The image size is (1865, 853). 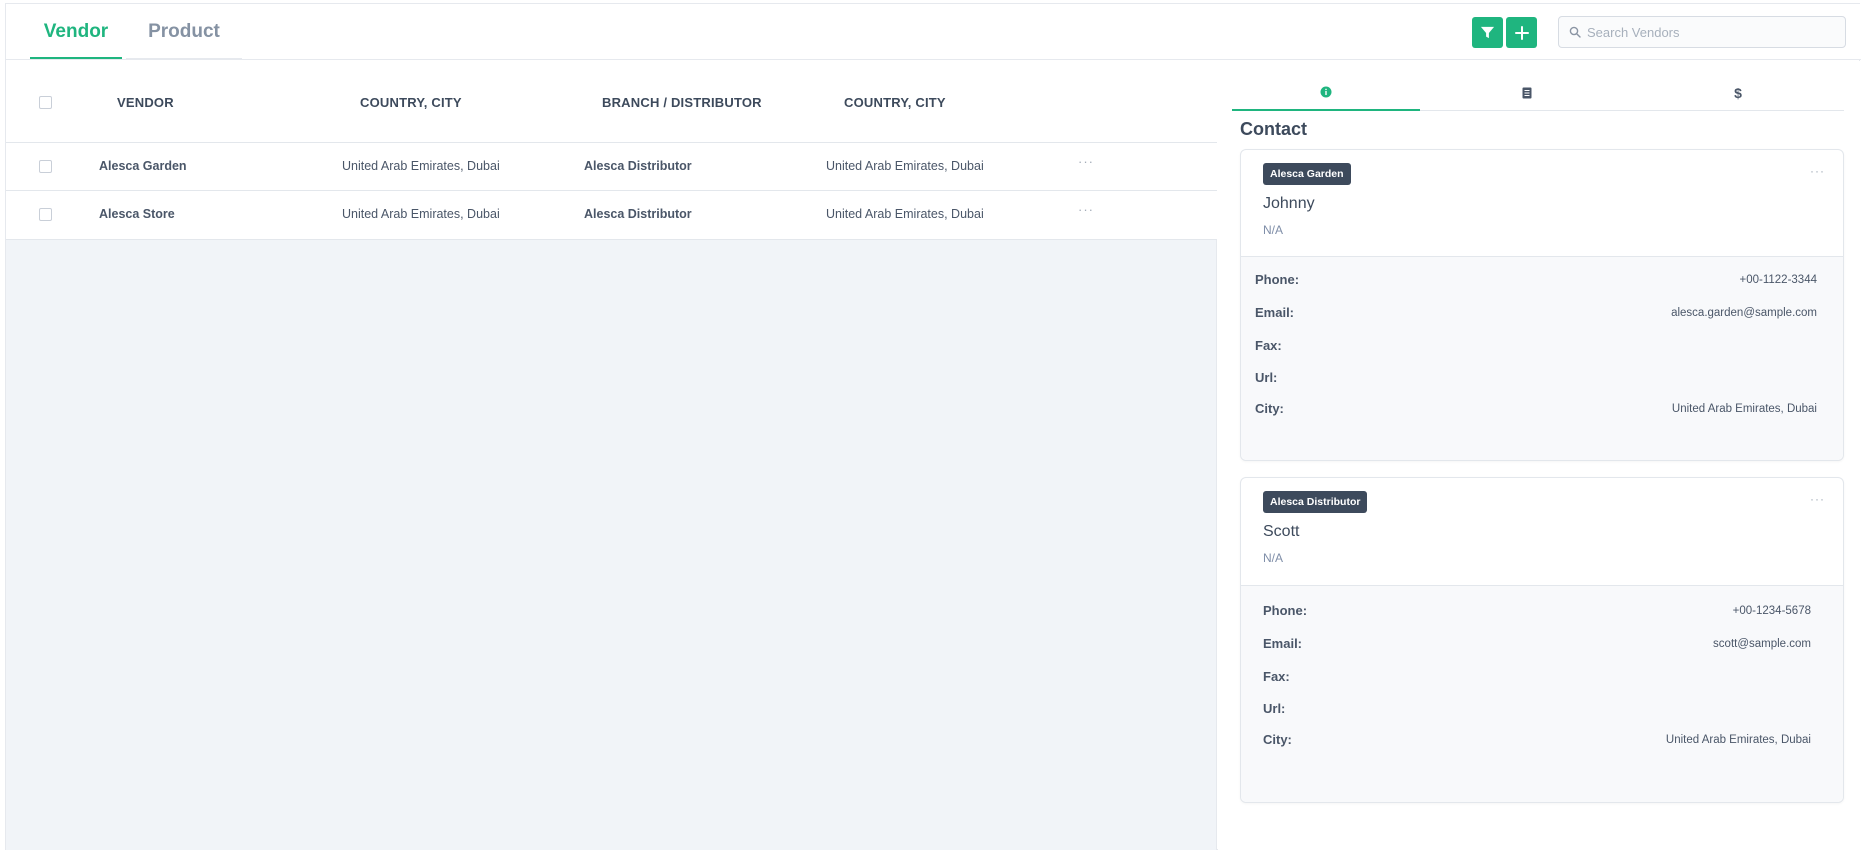 I want to click on vendor-badge: Alesca Distributor, so click(x=1315, y=502).